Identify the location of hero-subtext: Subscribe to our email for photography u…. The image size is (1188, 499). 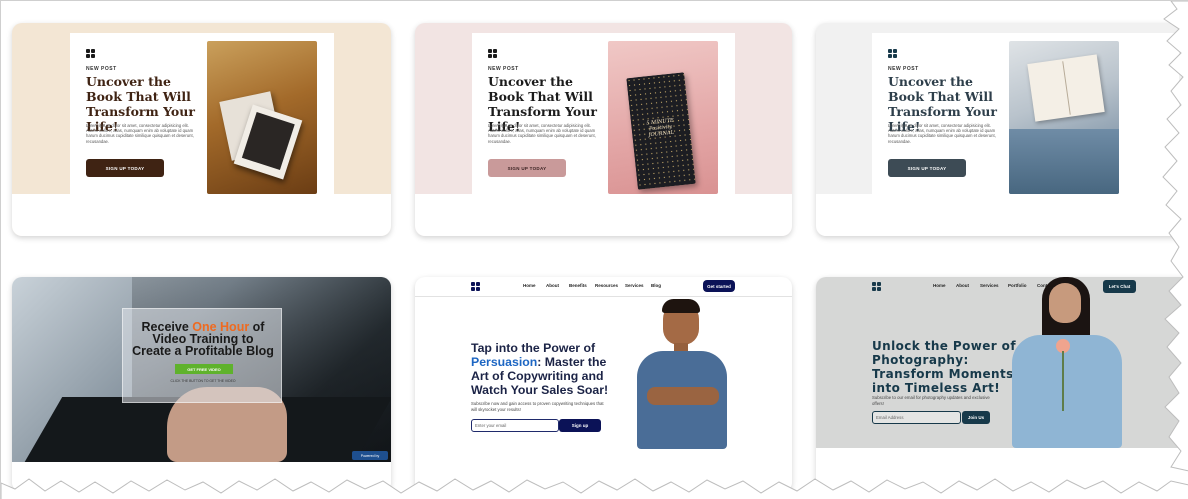
(931, 400).